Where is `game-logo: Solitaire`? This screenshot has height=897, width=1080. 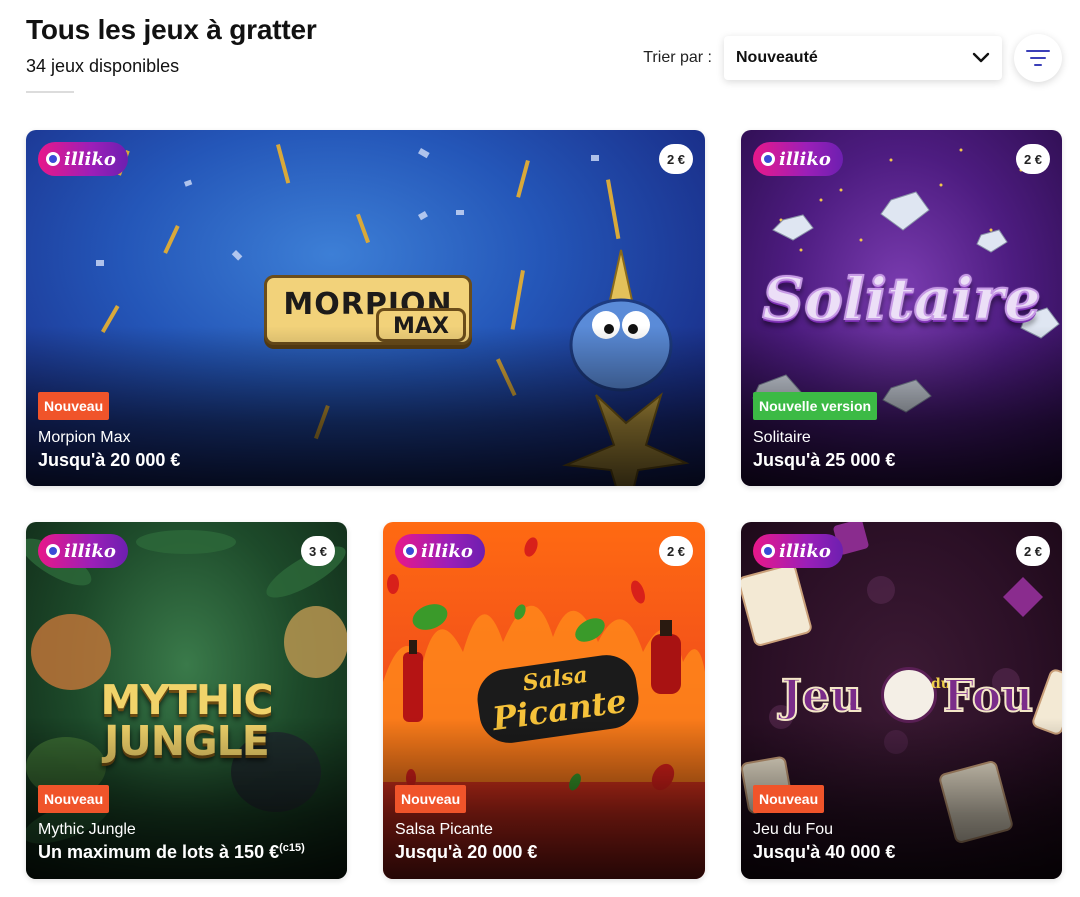 game-logo: Solitaire is located at coordinates (901, 299).